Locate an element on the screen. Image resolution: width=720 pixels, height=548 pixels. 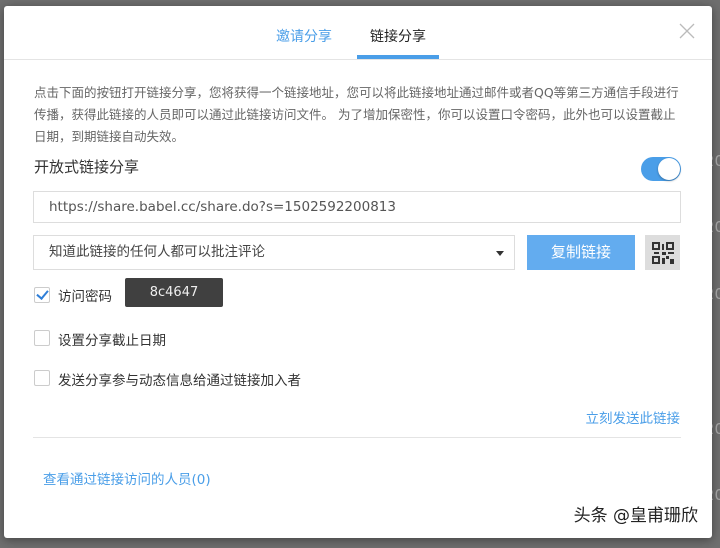
copy-link-button: 复制链接 is located at coordinates (581, 252).